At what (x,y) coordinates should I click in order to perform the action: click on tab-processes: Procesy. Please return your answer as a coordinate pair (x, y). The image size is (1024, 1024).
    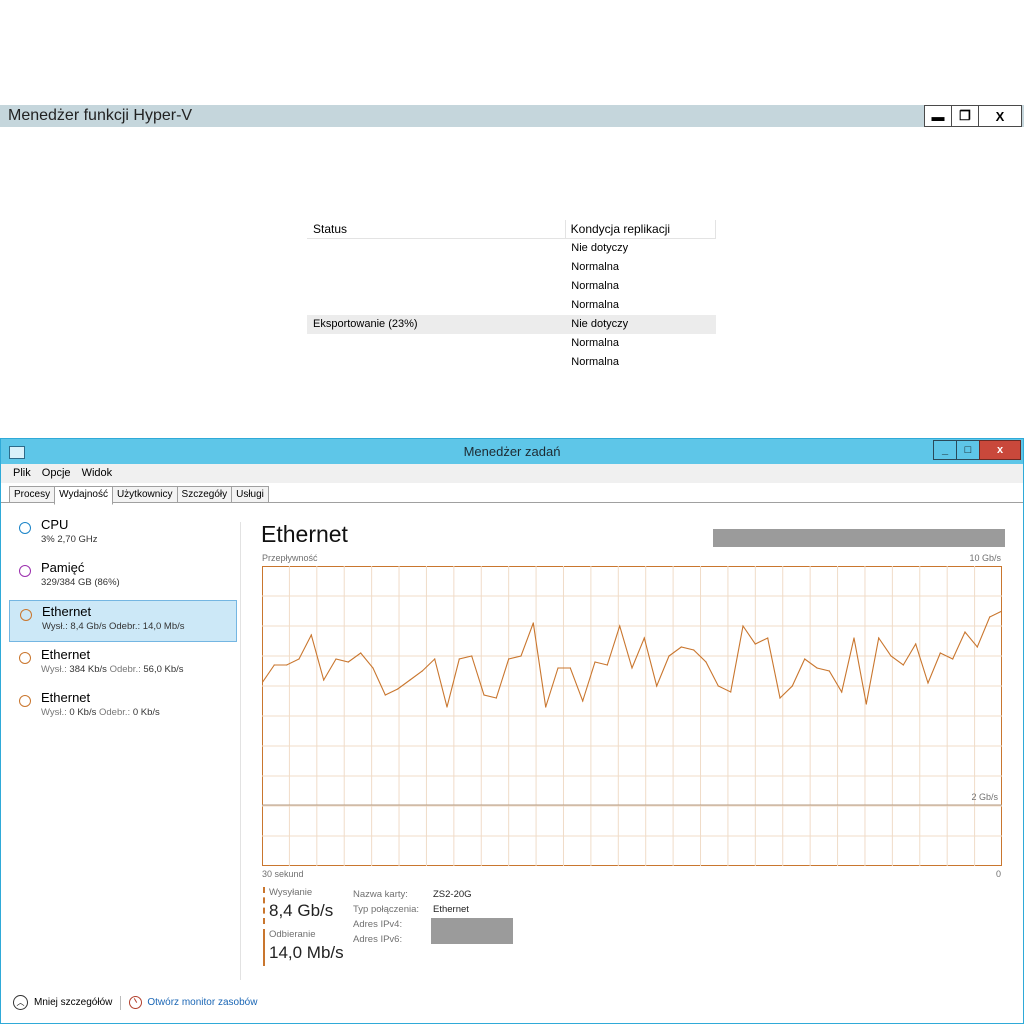
    Looking at the image, I should click on (32, 494).